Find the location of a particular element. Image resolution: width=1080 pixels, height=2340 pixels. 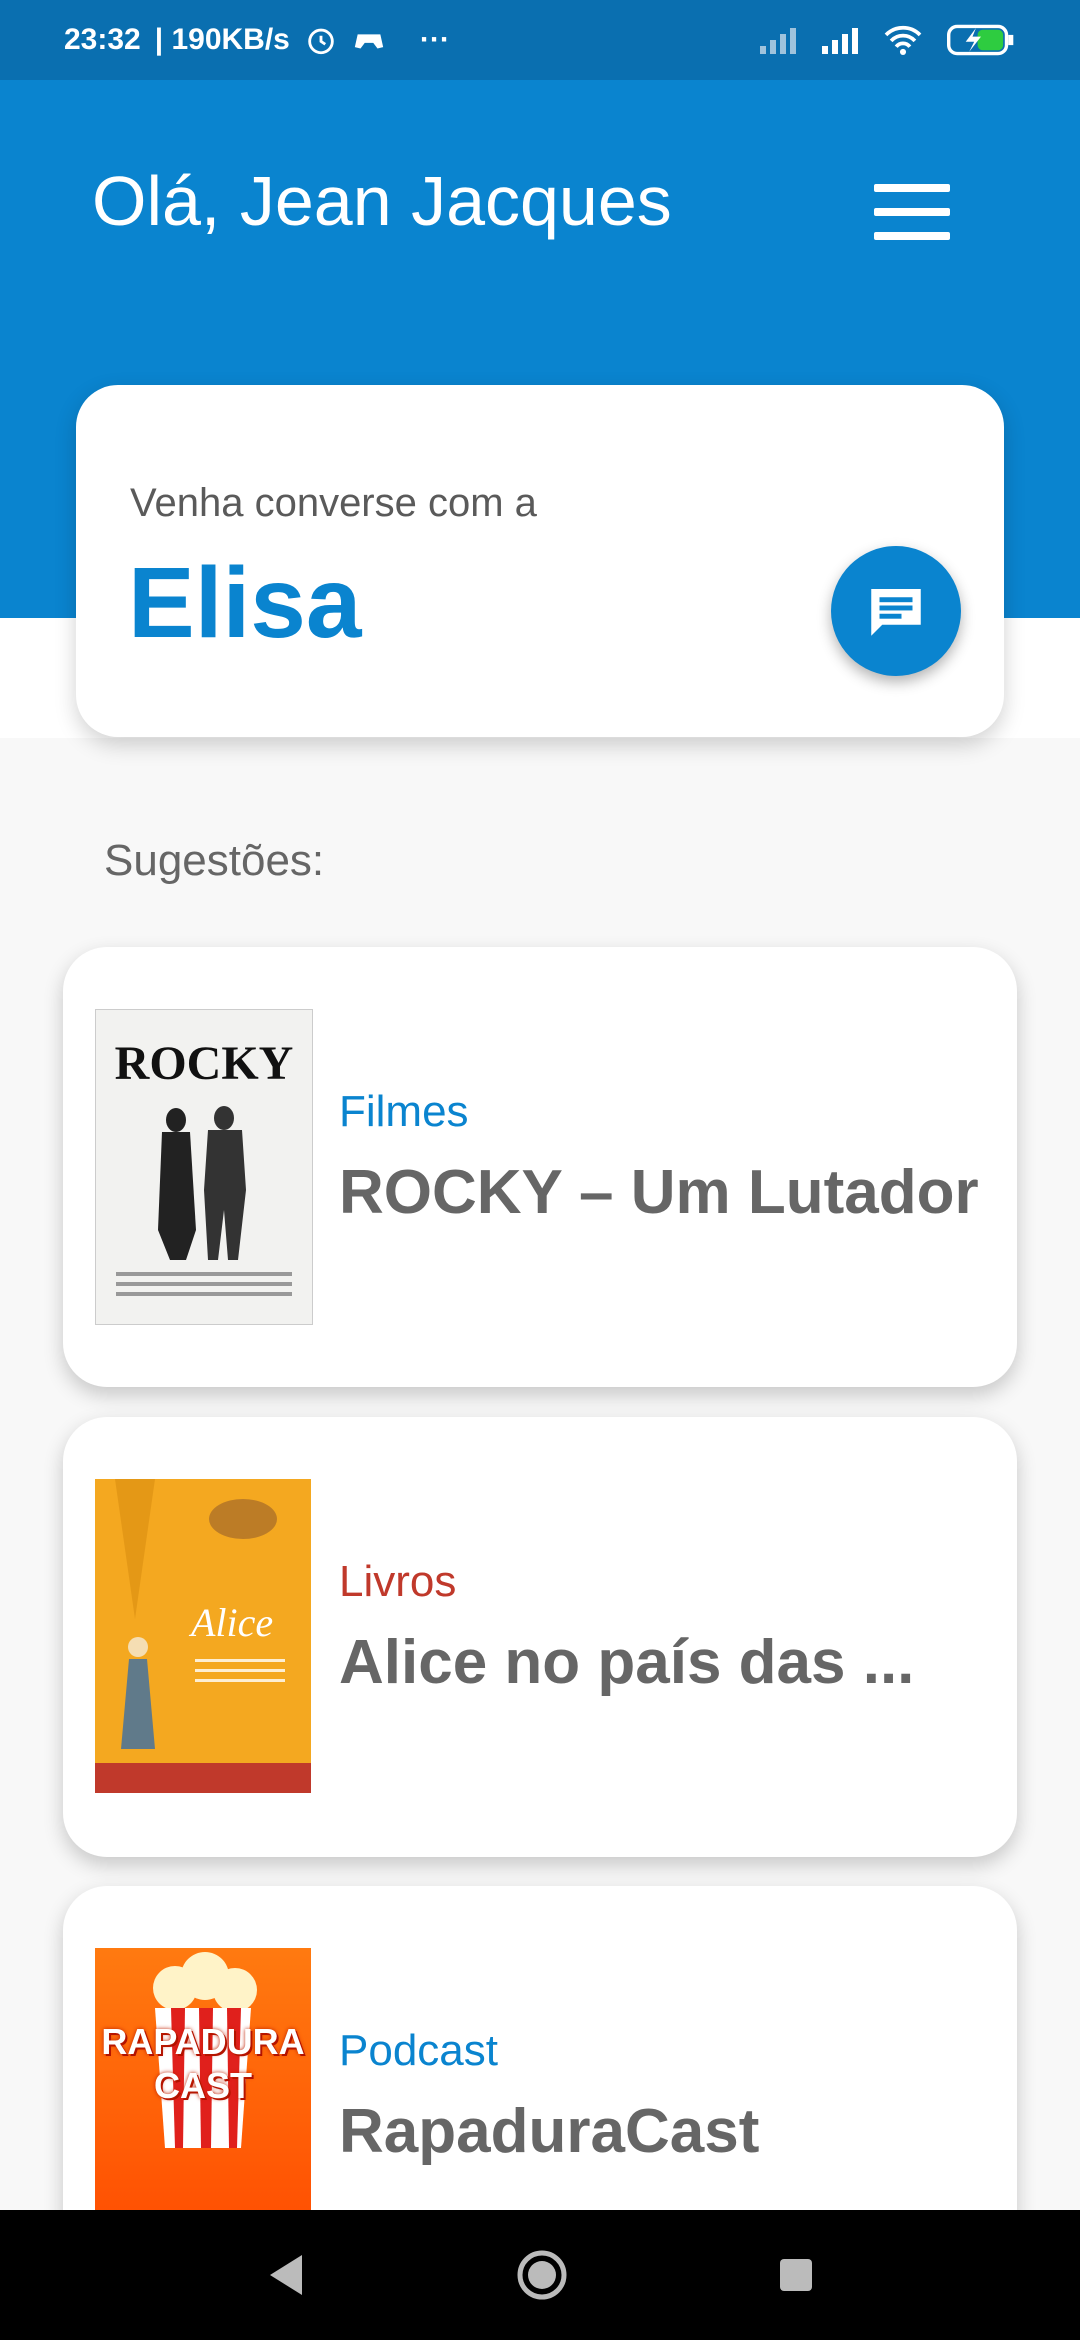

cover-title: Alice is located at coordinates (232, 1622).